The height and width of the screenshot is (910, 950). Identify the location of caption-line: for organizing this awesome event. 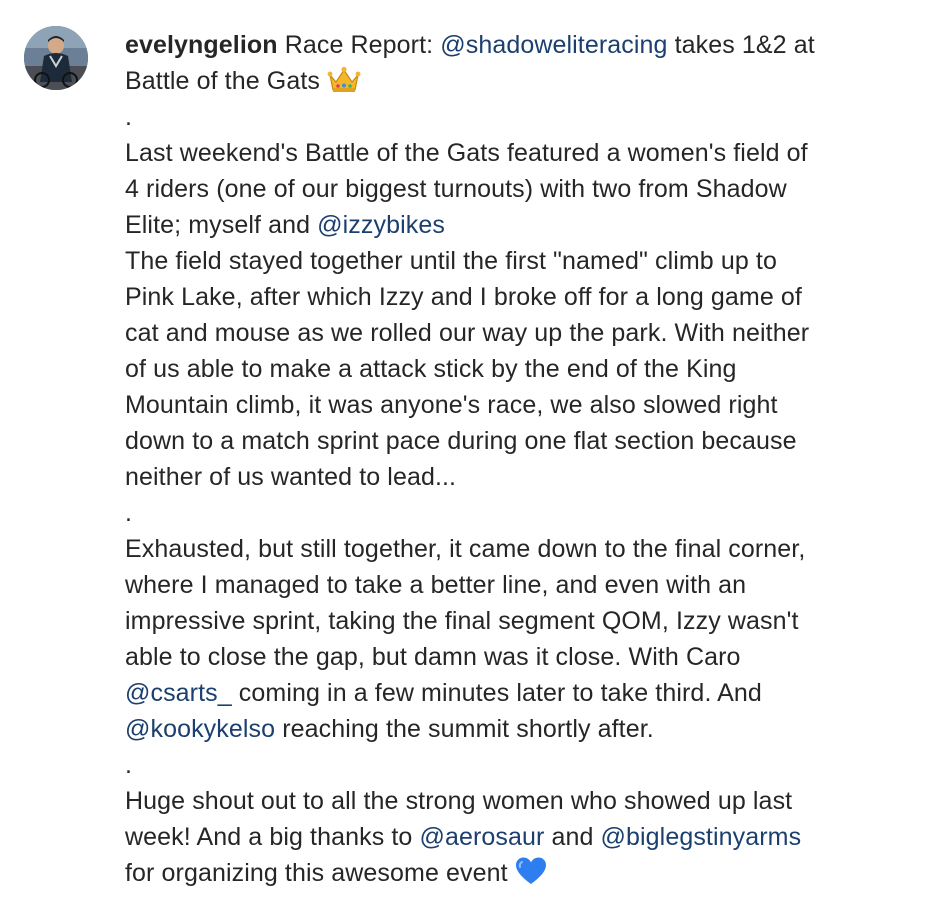
(527, 873).